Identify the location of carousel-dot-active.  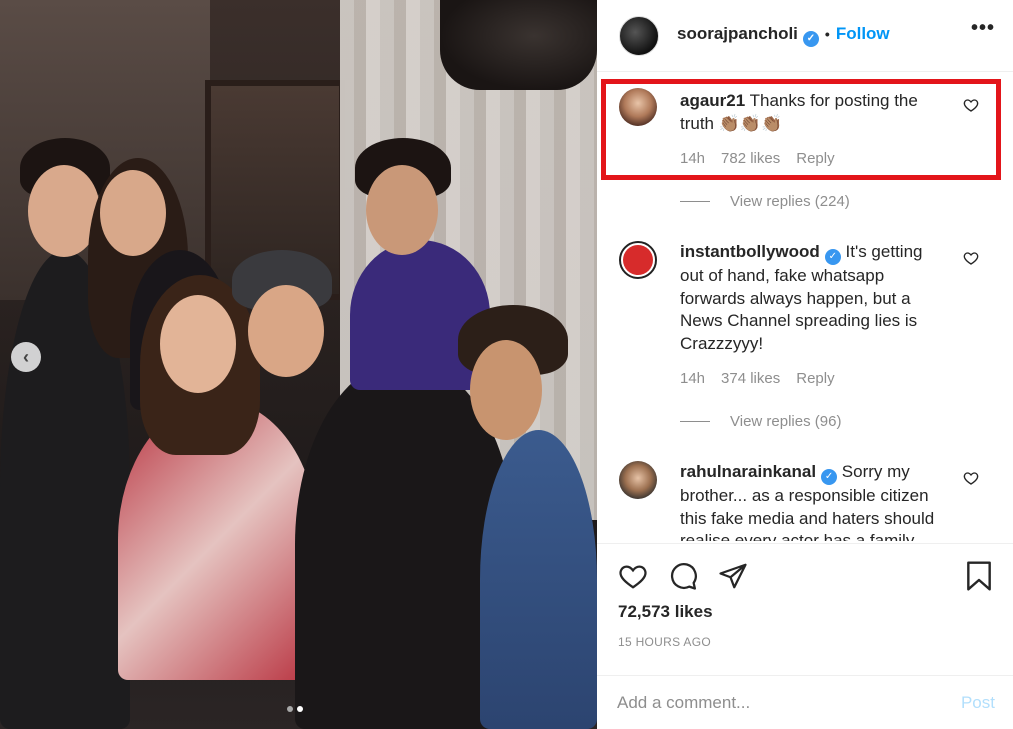
(300, 709).